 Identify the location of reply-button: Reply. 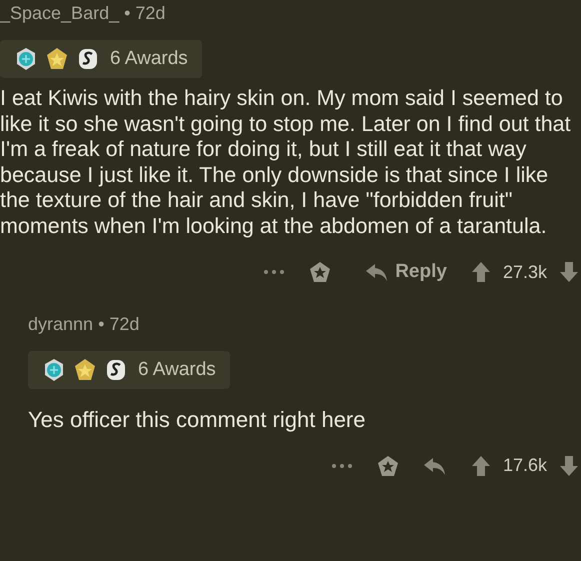
(406, 272).